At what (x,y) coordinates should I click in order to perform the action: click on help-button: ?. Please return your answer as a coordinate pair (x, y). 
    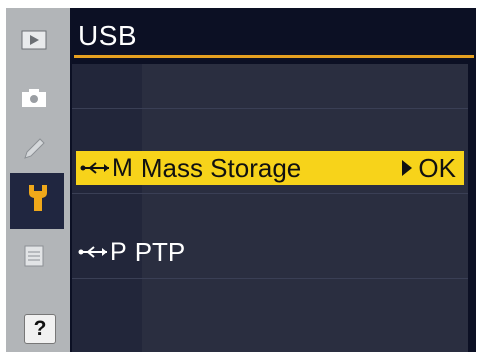
    Looking at the image, I should click on (40, 329).